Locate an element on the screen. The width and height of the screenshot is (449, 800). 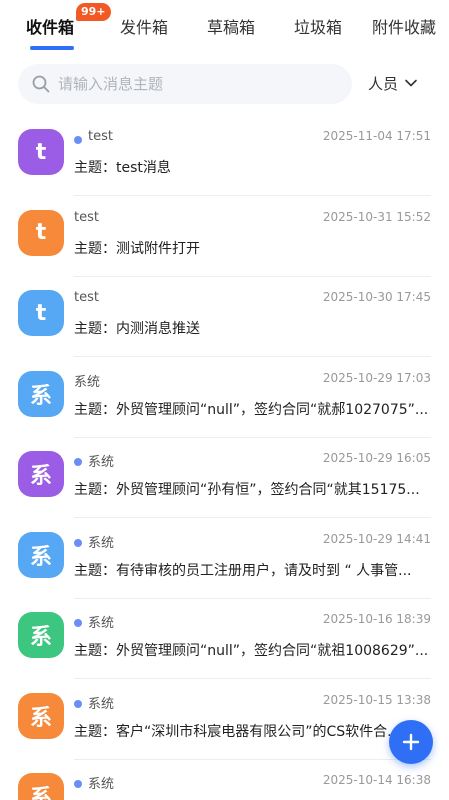
active-tab-indicator is located at coordinates (52, 48).